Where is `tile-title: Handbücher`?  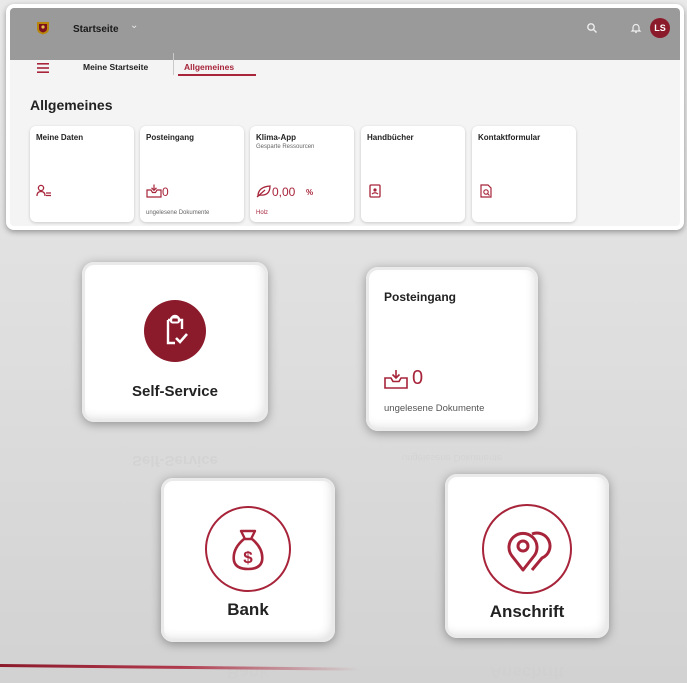
tile-title: Handbücher is located at coordinates (390, 137).